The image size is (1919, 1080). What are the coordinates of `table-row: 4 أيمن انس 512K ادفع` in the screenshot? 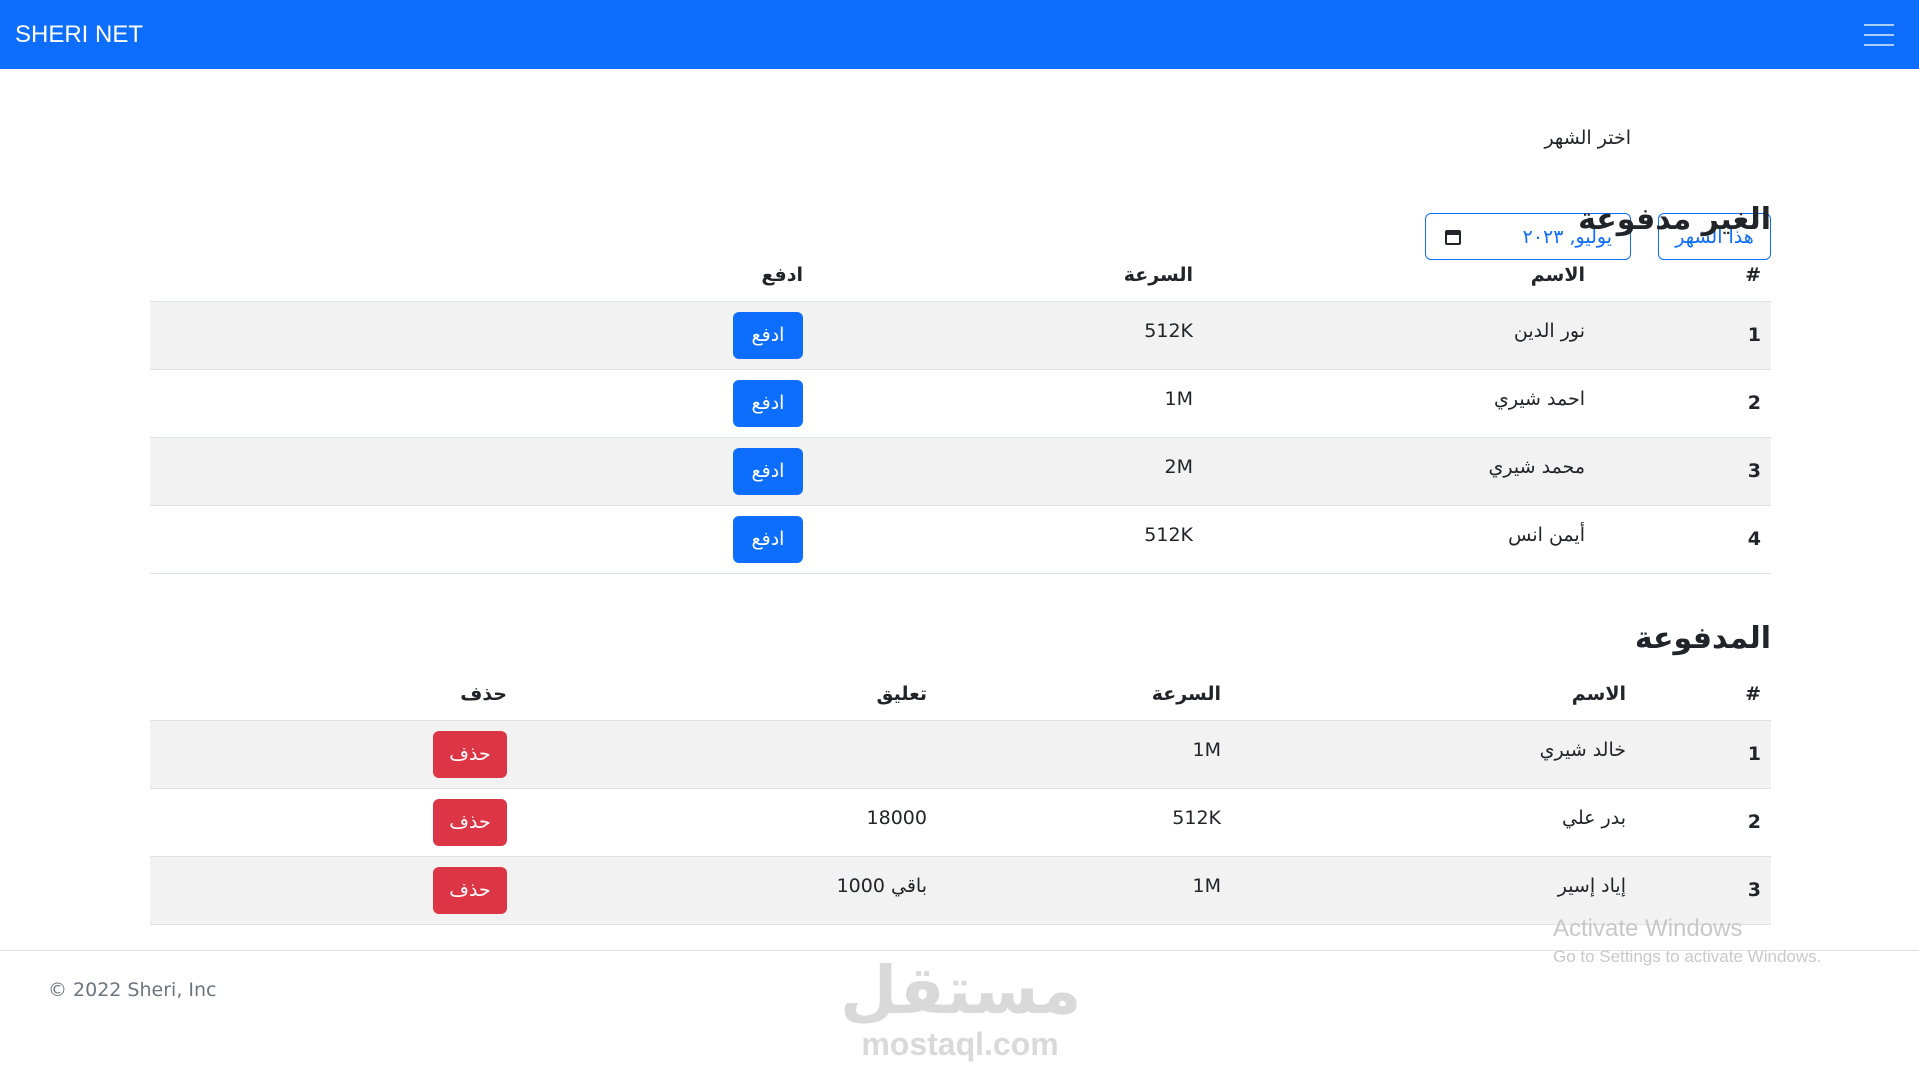 It's located at (960, 539).